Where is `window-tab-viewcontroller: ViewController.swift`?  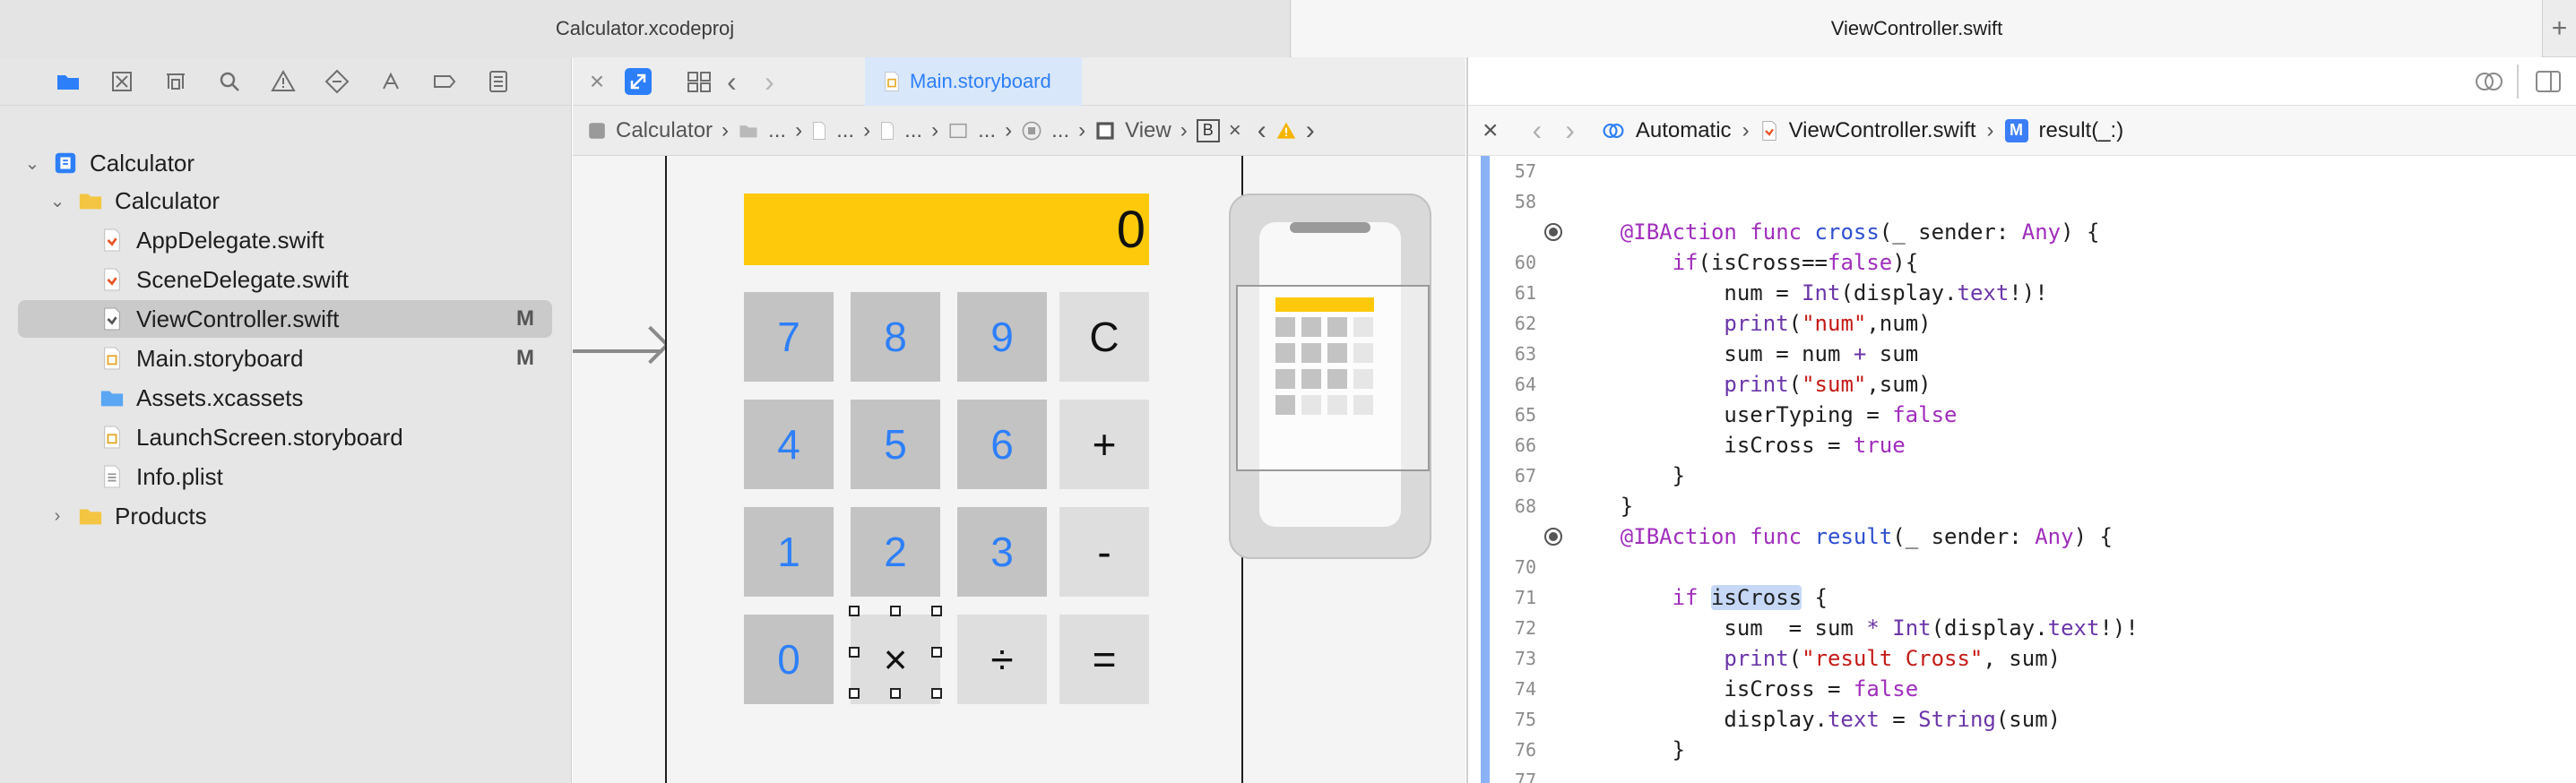
window-tab-viewcontroller: ViewController.swift is located at coordinates (1917, 28).